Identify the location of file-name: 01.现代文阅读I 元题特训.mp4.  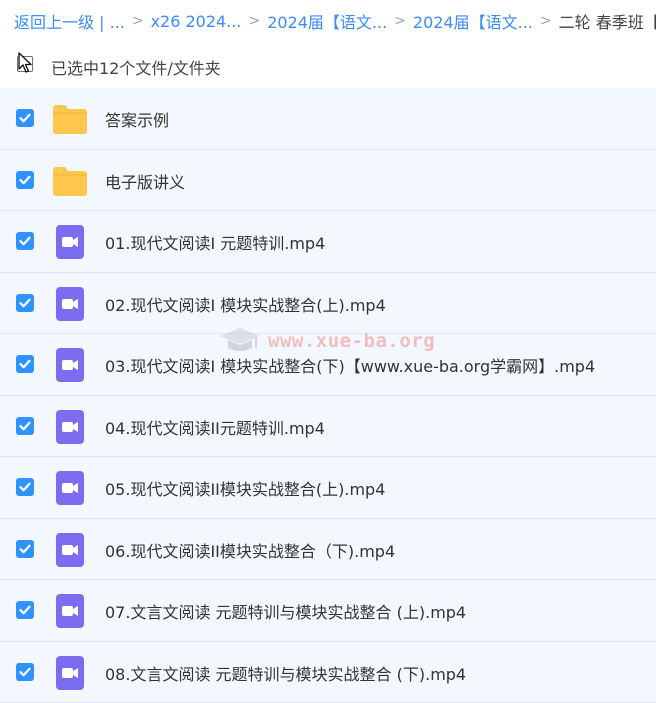
(215, 242).